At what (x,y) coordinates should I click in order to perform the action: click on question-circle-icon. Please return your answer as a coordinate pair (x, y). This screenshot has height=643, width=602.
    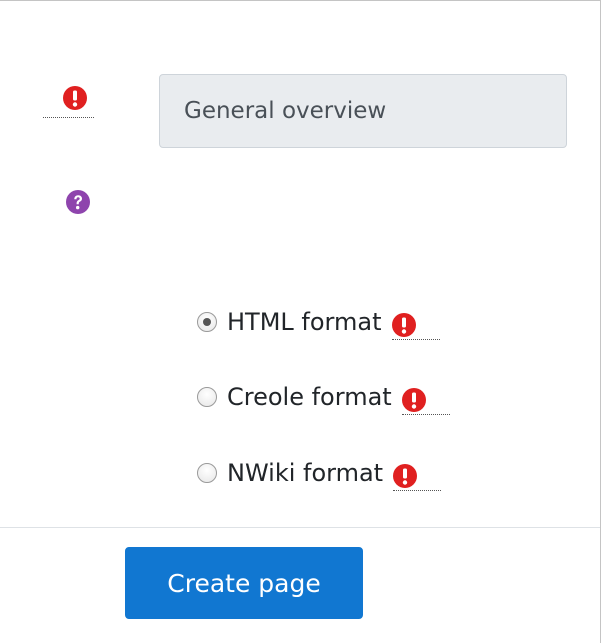
    Looking at the image, I should click on (78, 202).